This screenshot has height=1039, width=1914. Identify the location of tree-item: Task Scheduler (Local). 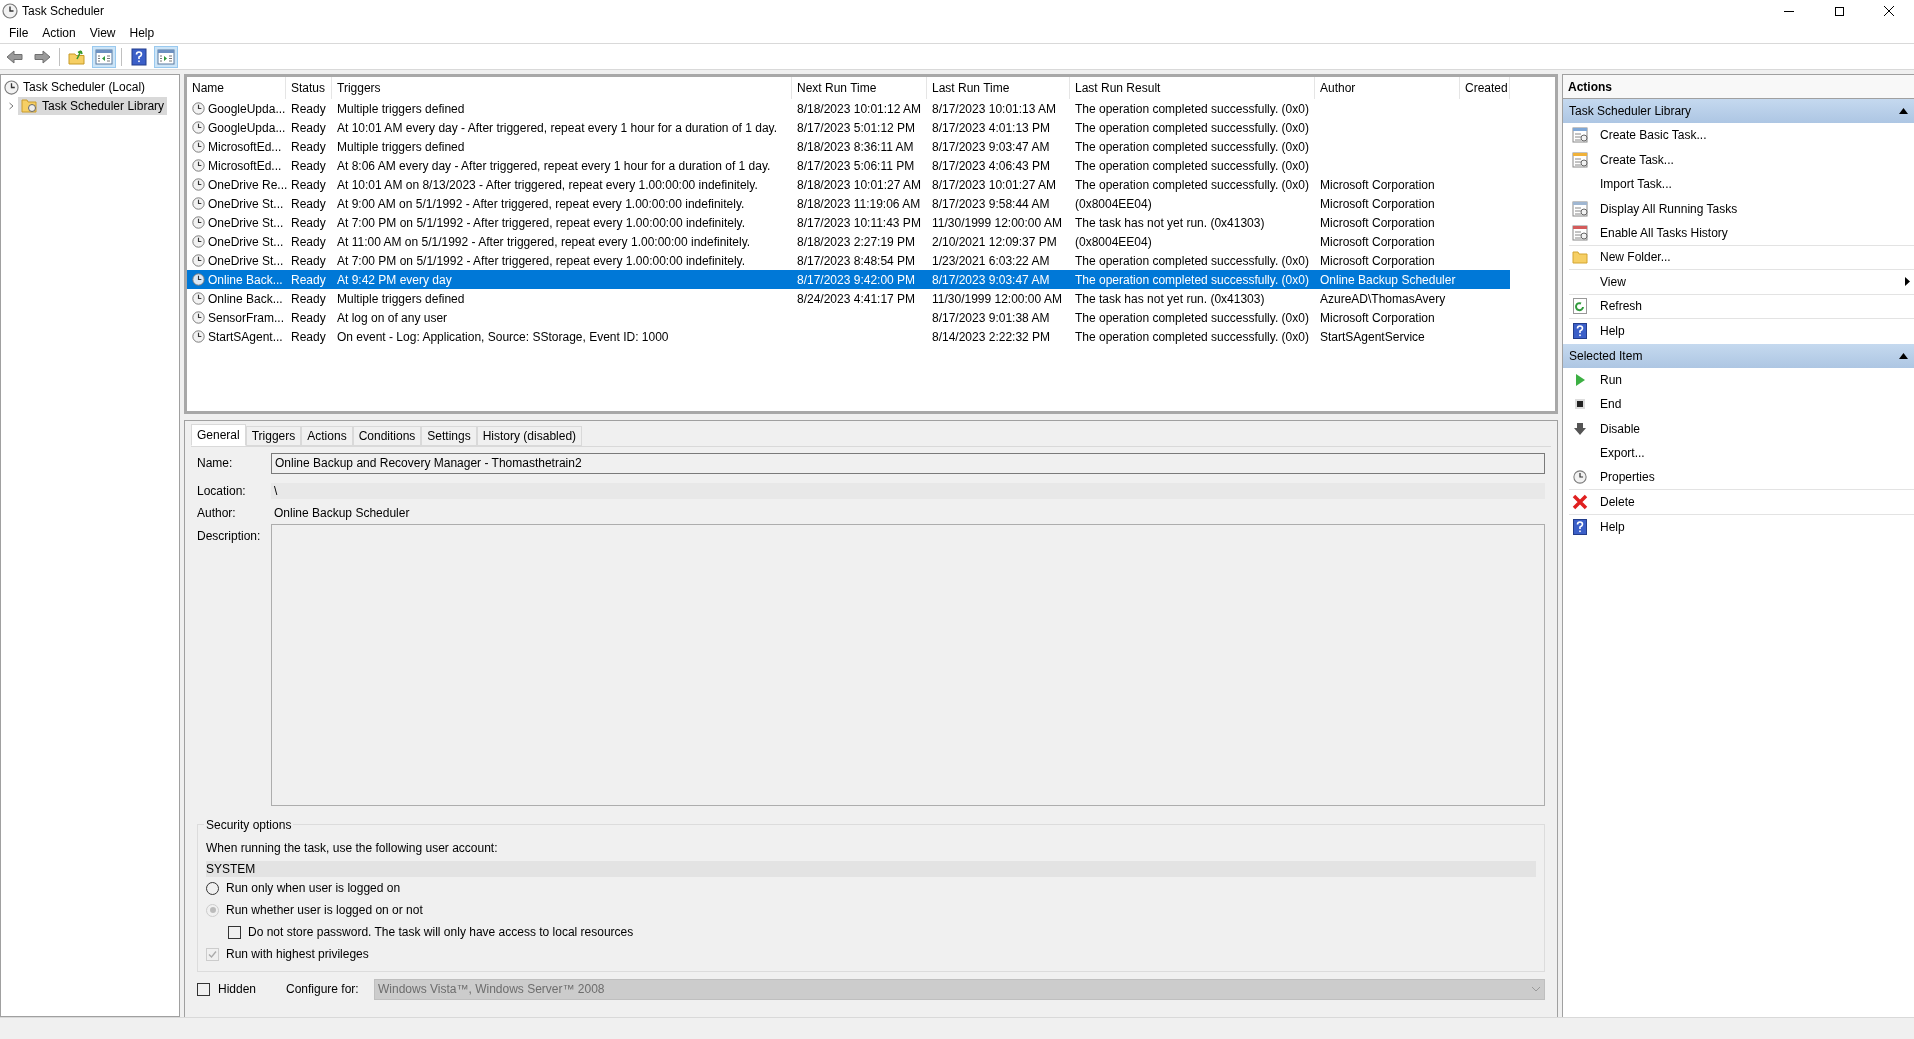
(84, 87).